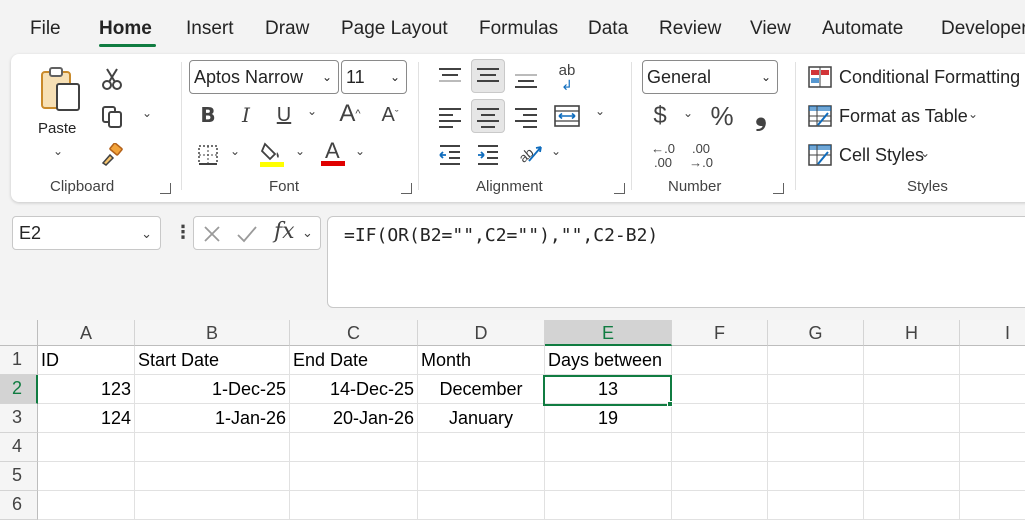 The height and width of the screenshot is (522, 1025). Describe the element at coordinates (354, 447) in the screenshot. I see `cell-c4` at that location.